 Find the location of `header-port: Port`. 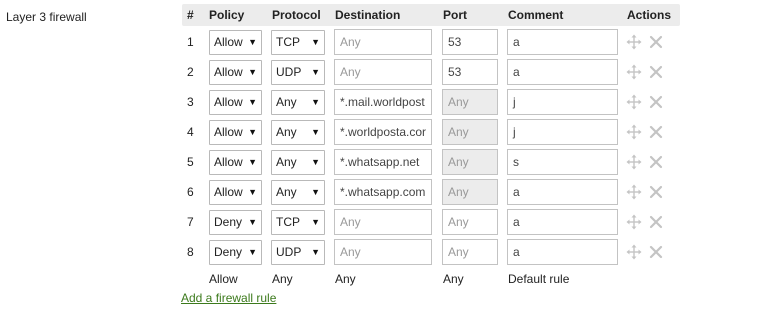

header-port: Port is located at coordinates (455, 15).